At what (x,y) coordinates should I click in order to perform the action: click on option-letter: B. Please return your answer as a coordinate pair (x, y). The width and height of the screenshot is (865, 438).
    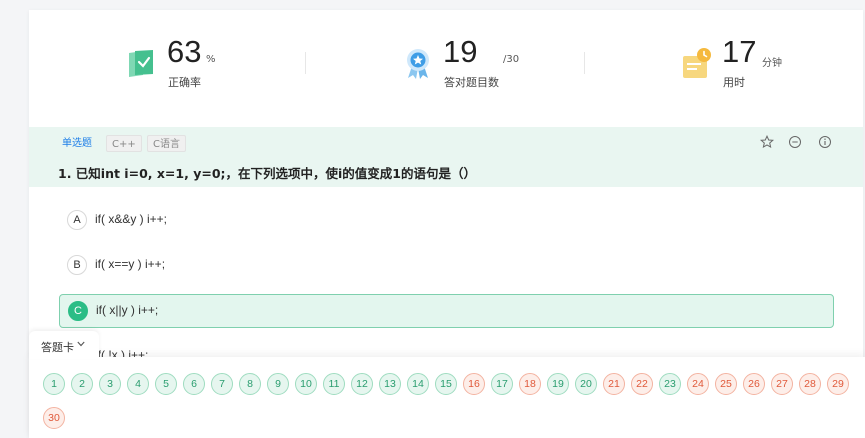
    Looking at the image, I should click on (77, 265).